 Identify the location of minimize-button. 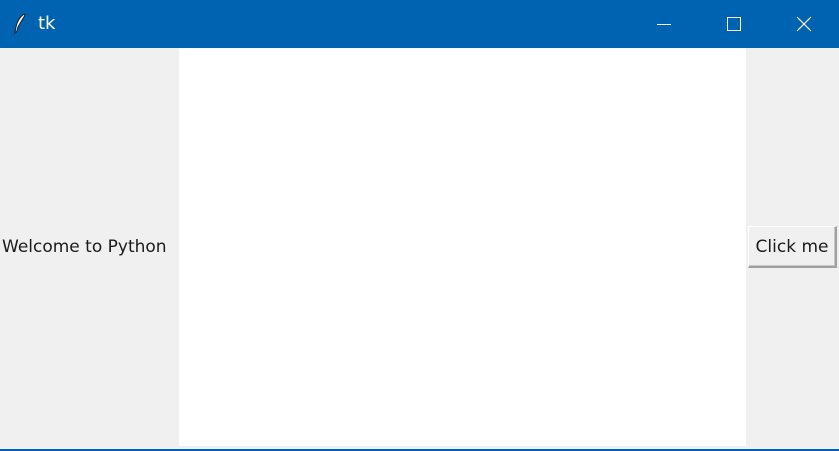
(664, 24).